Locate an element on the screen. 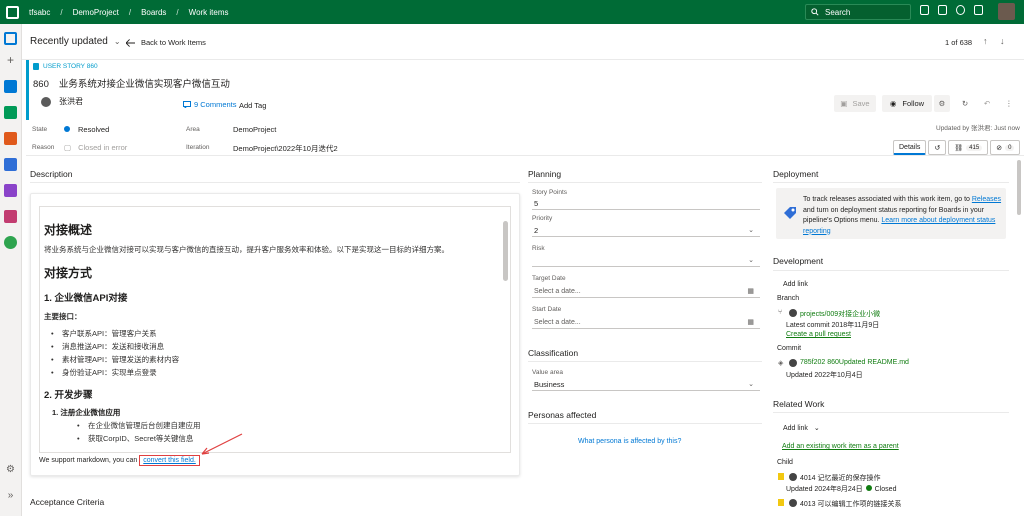 This screenshot has height=516, width=1024. tab-details: Details is located at coordinates (910, 147).